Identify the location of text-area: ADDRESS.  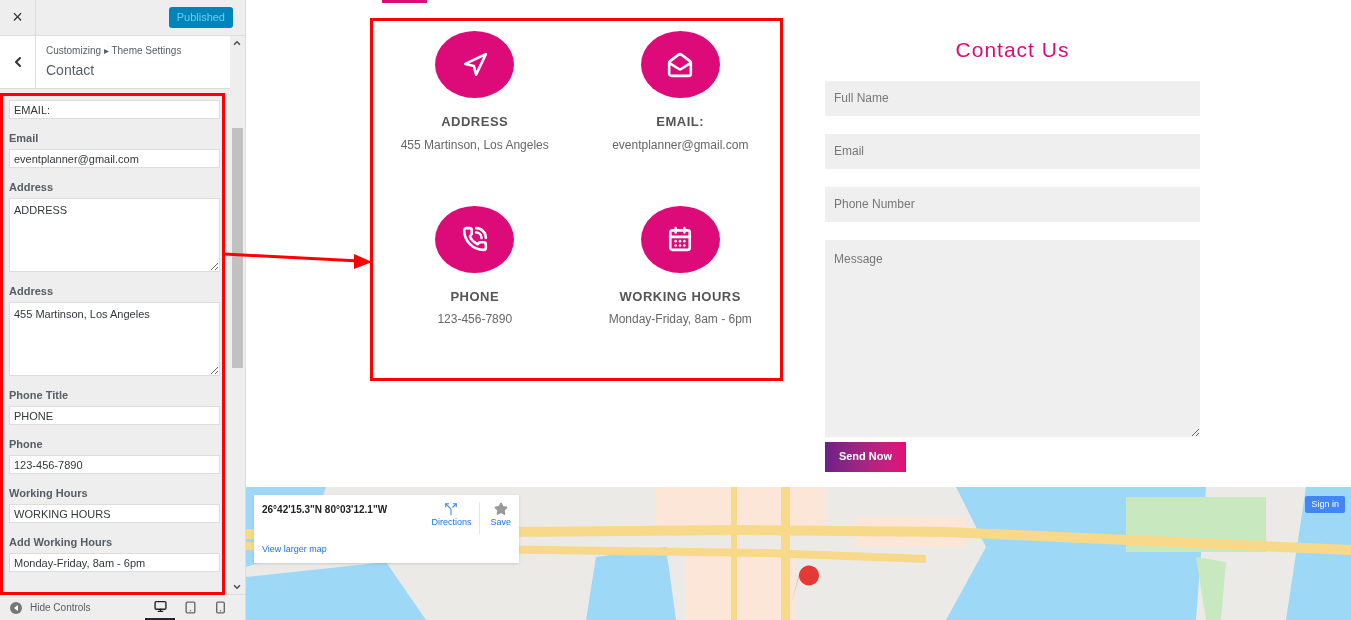
(114, 235).